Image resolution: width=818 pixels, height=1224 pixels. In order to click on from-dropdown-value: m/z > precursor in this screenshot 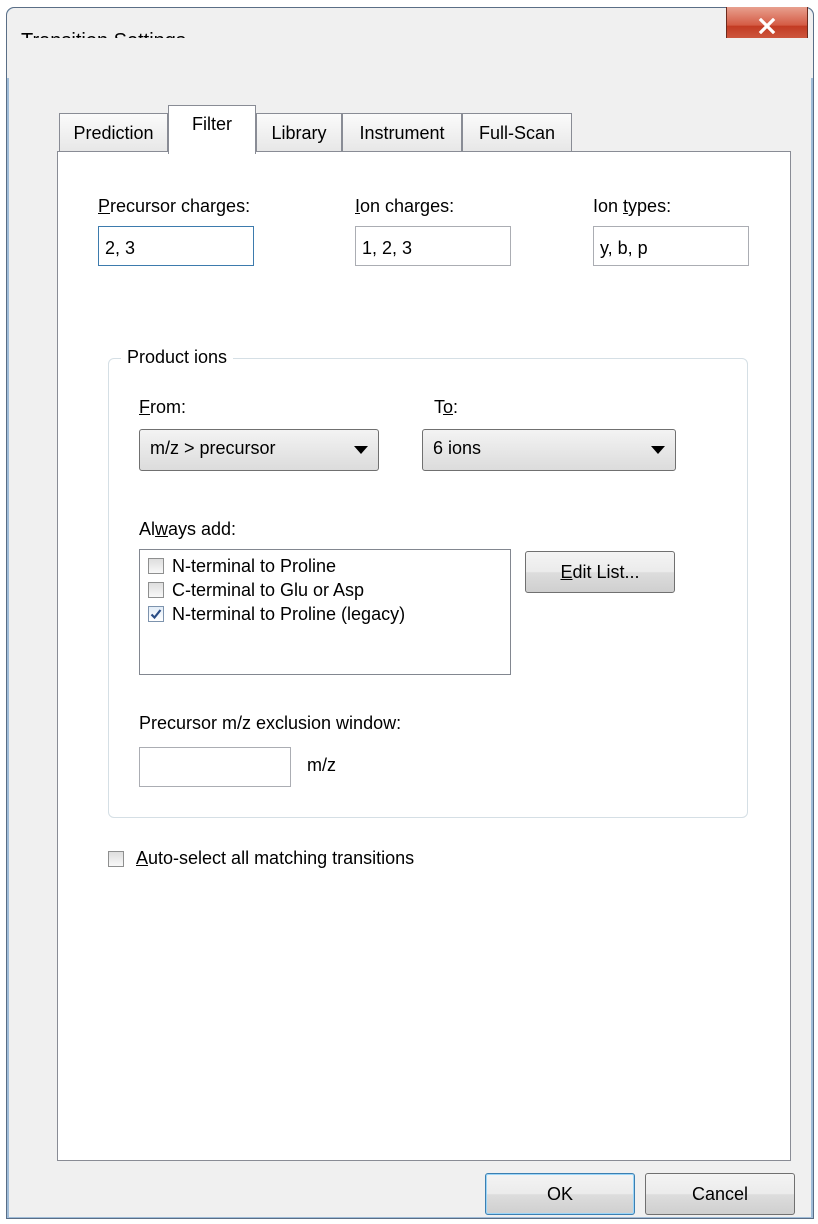, I will do `click(213, 448)`.